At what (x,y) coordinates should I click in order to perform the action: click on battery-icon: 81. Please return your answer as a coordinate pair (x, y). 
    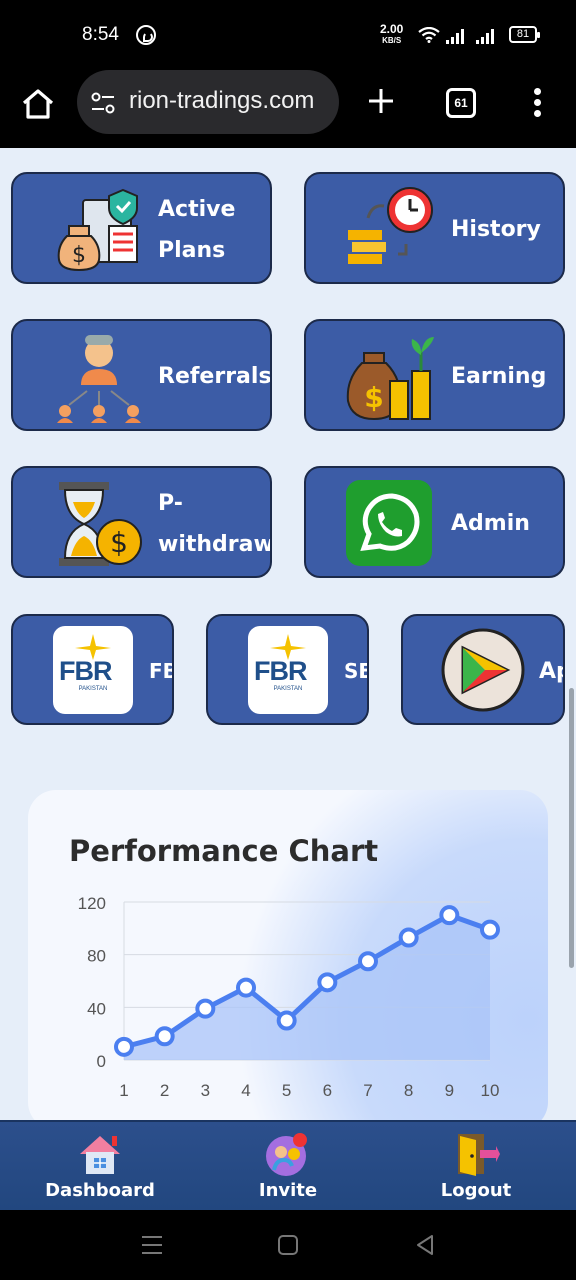
    Looking at the image, I should click on (524, 34).